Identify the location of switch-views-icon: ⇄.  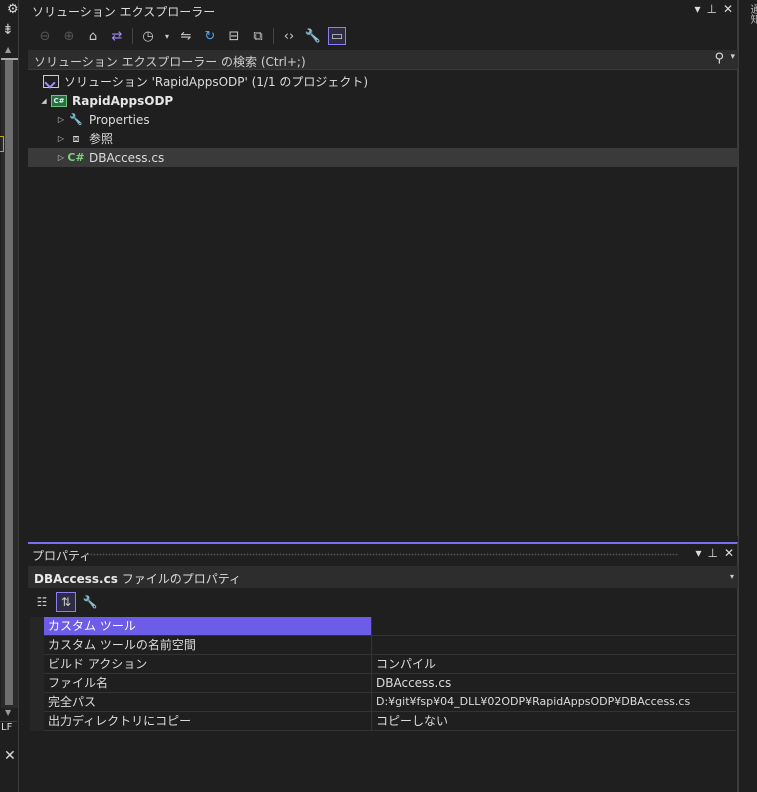
(117, 36).